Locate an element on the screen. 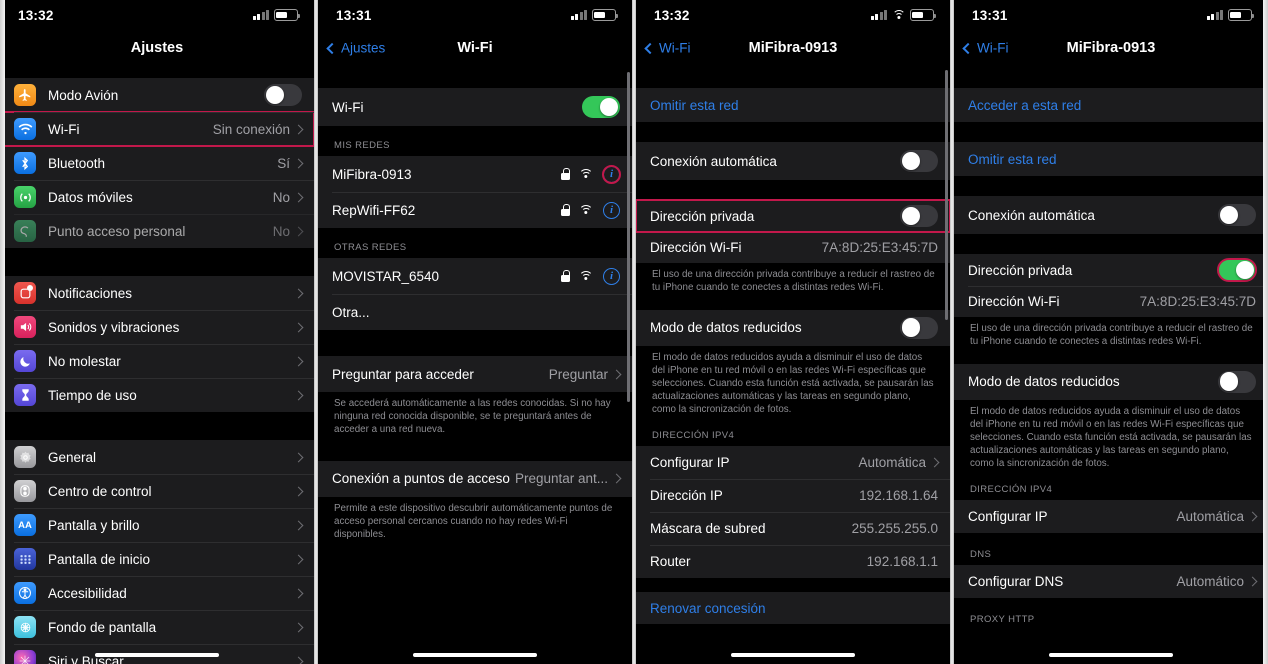 Image resolution: width=1268 pixels, height=664 pixels. row-label: Modo de datos reducidos is located at coordinates (1044, 382).